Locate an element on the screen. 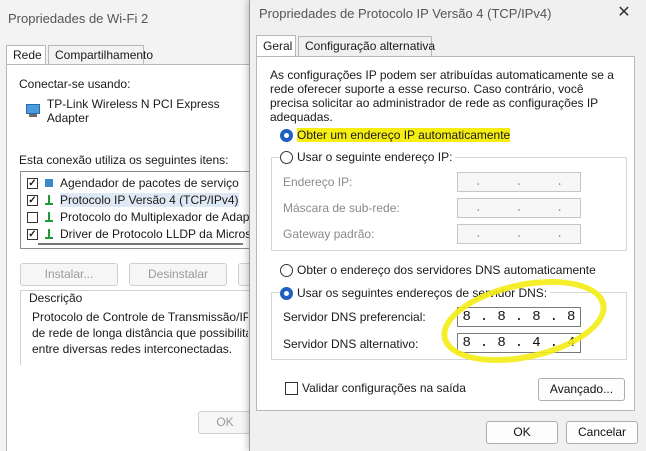 The height and width of the screenshot is (451, 646). list-item: Protocolo do Multiplexador de Adaptado is located at coordinates (139, 217).